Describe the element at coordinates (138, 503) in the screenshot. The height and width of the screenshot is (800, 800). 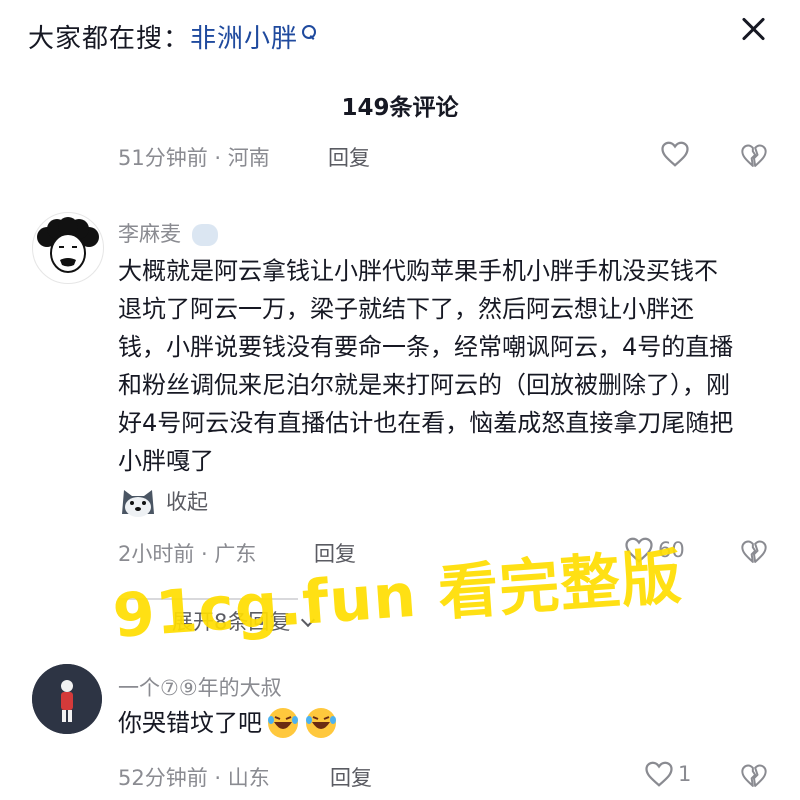
I see `husky-sticker-icon` at that location.